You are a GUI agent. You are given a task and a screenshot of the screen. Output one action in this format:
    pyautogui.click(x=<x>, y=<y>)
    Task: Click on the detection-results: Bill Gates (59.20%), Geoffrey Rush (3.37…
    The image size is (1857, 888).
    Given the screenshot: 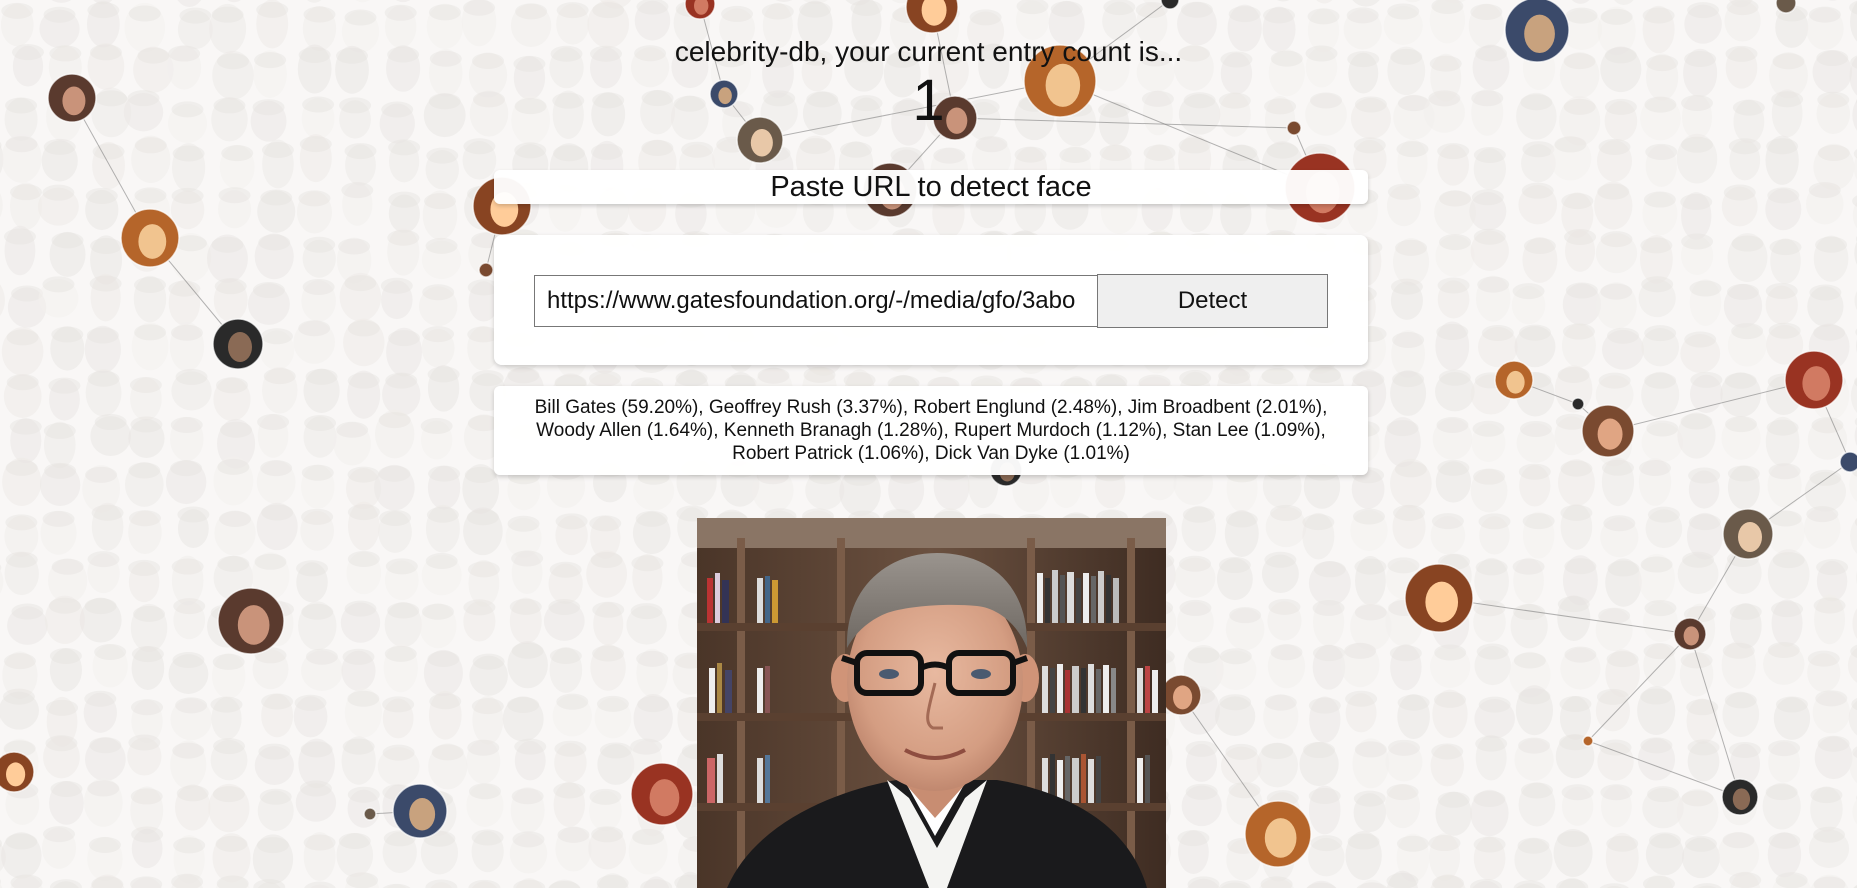 What is the action you would take?
    pyautogui.click(x=931, y=430)
    